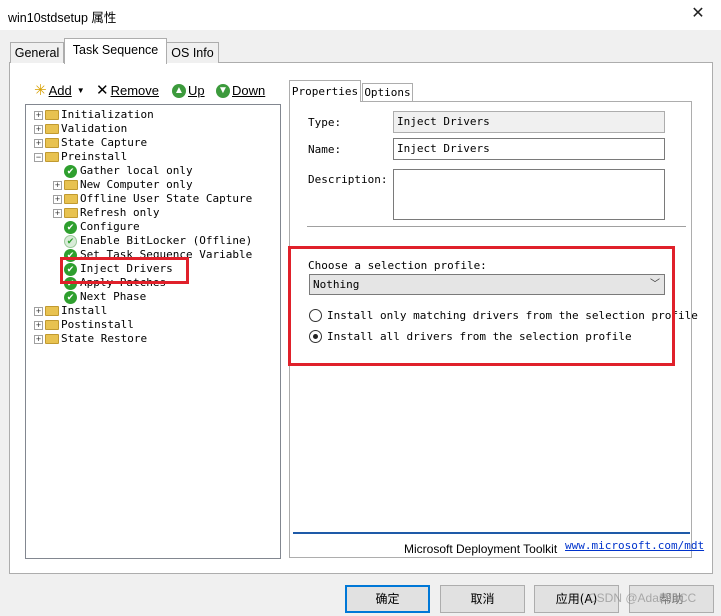 Image resolution: width=721 pixels, height=616 pixels. I want to click on watermark: CSDN @AdamInCC, so click(642, 598).